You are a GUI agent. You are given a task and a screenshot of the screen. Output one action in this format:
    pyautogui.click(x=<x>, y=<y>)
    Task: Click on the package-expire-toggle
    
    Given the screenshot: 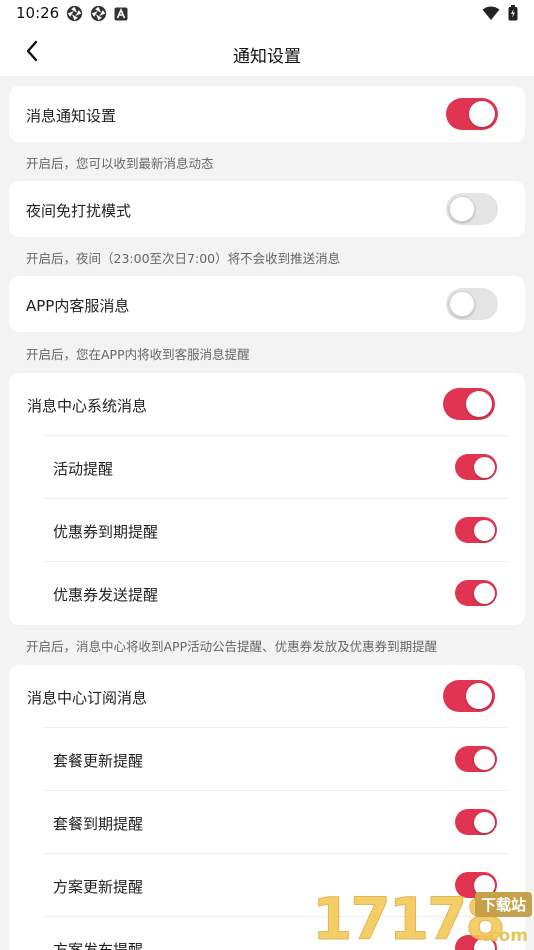 What is the action you would take?
    pyautogui.click(x=476, y=822)
    